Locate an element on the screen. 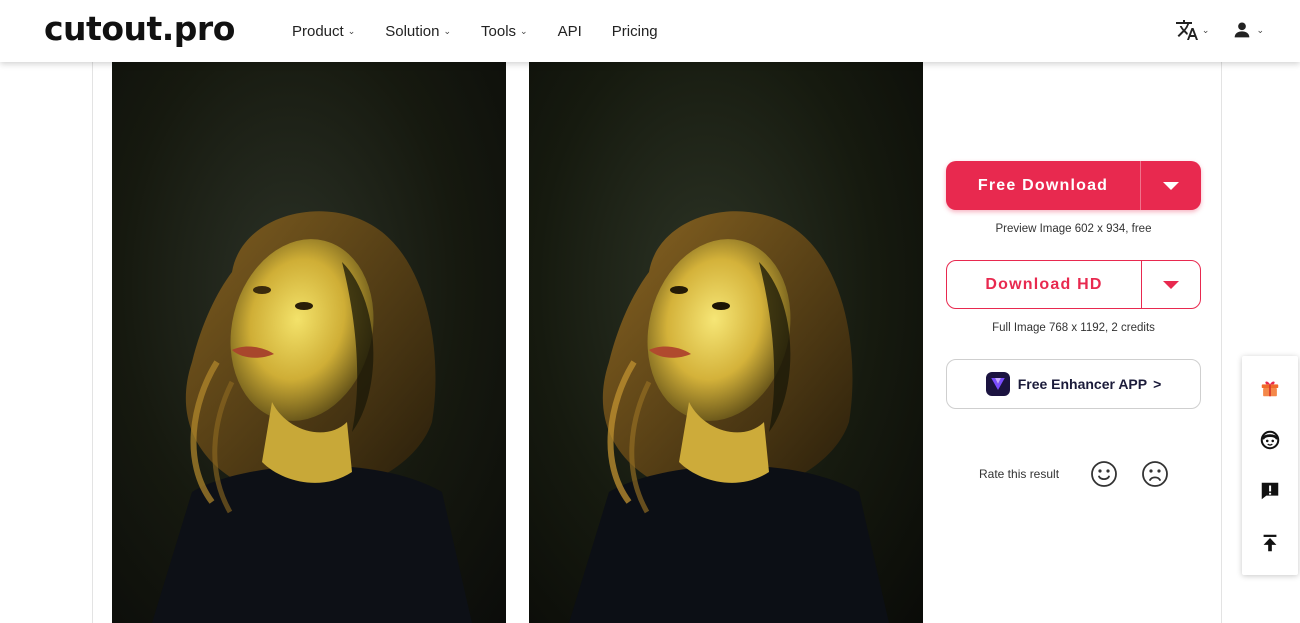 The width and height of the screenshot is (1300, 623). feedback-icon is located at coordinates (1270, 491).